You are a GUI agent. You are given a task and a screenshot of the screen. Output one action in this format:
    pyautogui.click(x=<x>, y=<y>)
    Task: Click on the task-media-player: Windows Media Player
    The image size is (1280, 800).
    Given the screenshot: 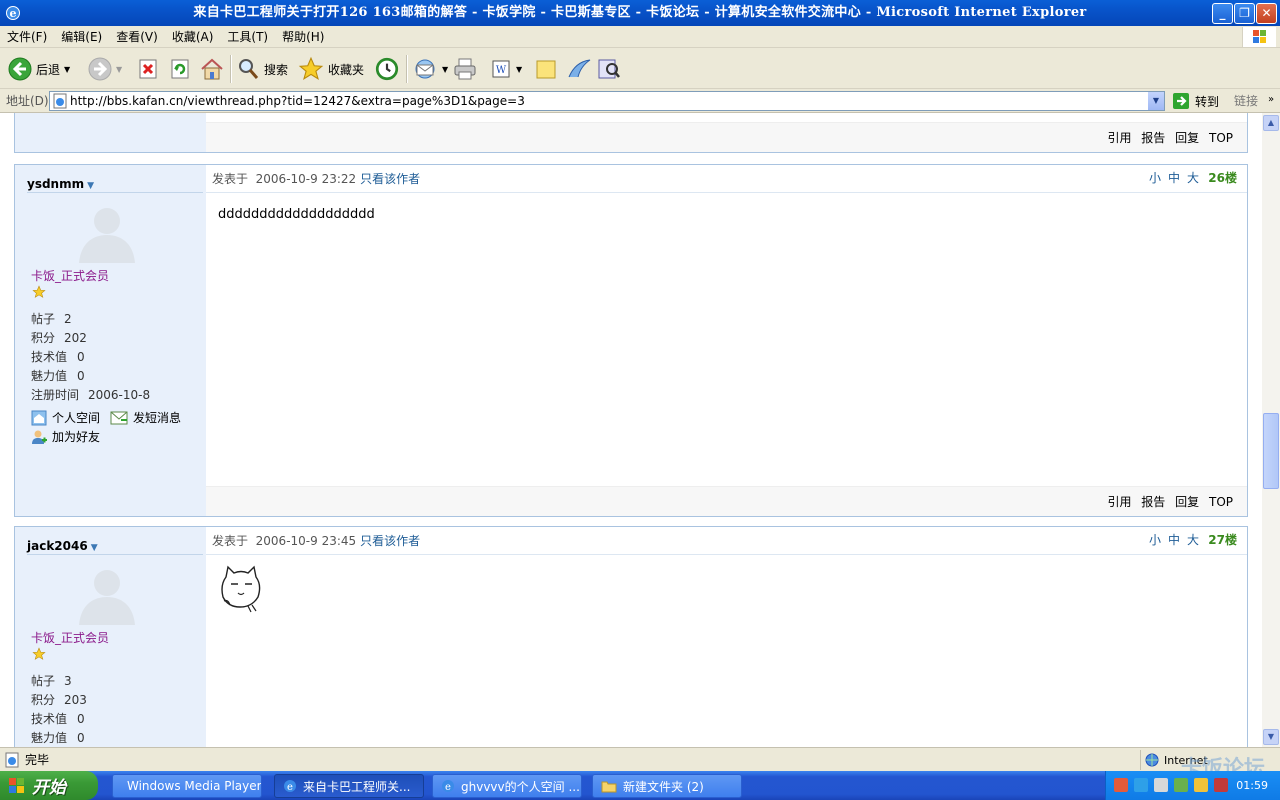 What is the action you would take?
    pyautogui.click(x=187, y=786)
    